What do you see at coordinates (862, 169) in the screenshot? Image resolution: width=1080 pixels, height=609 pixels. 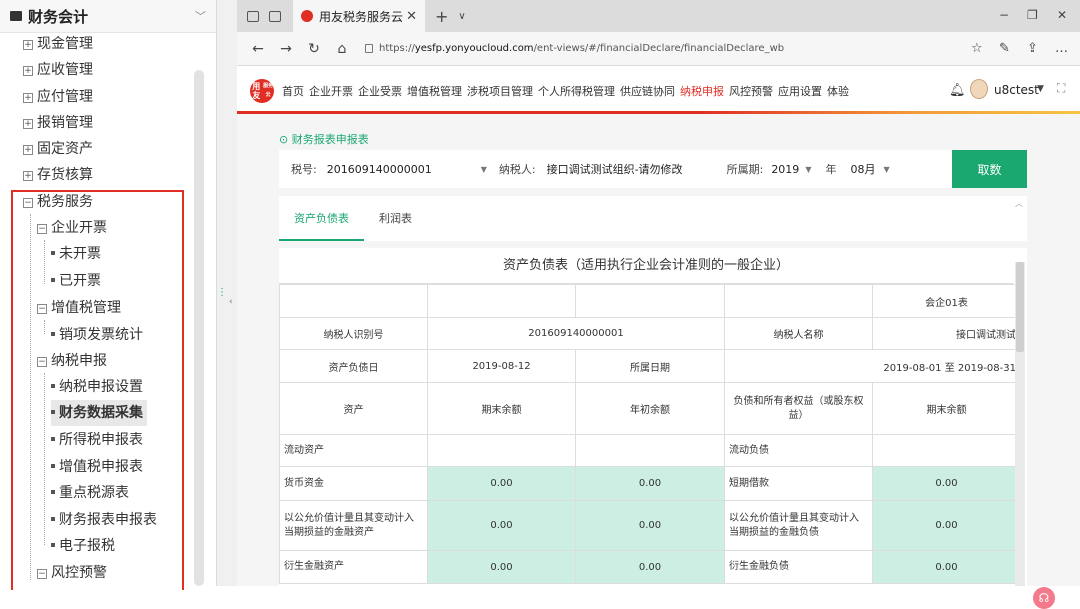 I see `month-select: 08月` at bounding box center [862, 169].